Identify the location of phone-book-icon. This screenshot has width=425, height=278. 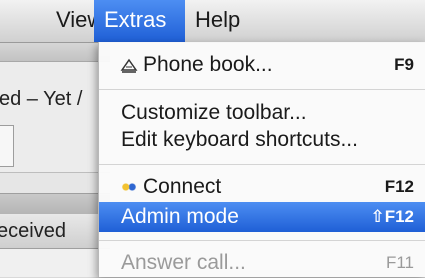
(129, 65).